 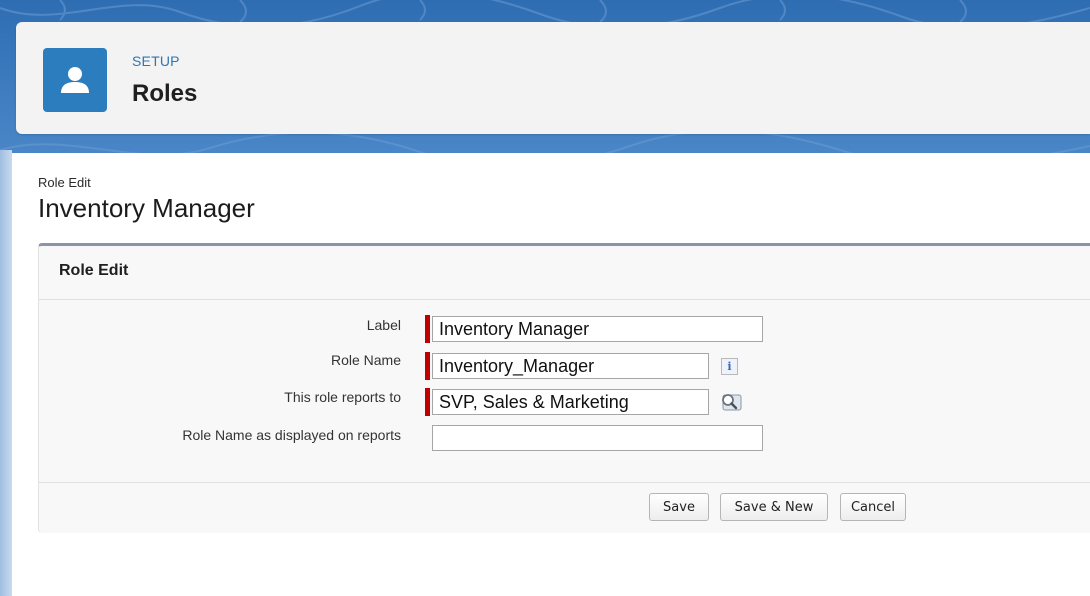 What do you see at coordinates (342, 397) in the screenshot?
I see `reports-to-field-label: This role reports to` at bounding box center [342, 397].